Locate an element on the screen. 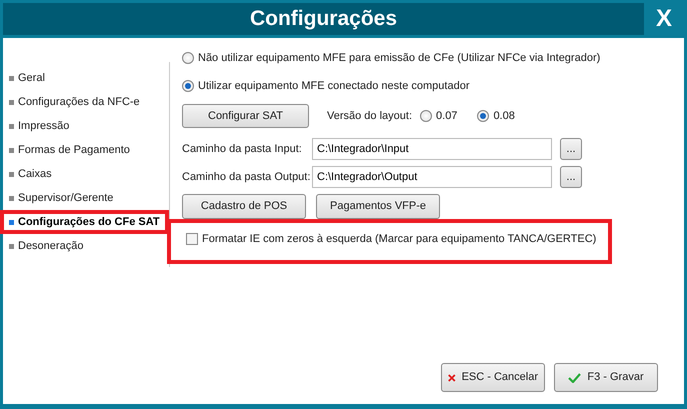  sidebar-item-label: Configurações do CFe SAT is located at coordinates (89, 222).